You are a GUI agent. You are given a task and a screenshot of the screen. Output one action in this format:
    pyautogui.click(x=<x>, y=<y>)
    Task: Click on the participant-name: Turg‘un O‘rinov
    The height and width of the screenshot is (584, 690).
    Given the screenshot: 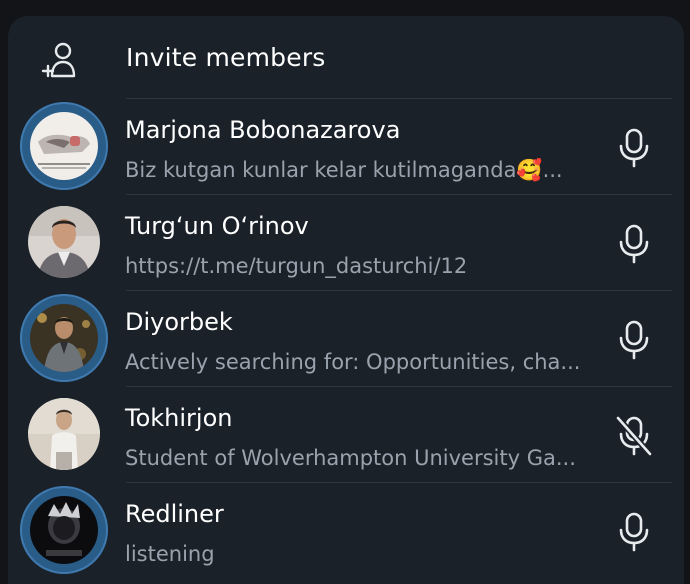 What is the action you would take?
    pyautogui.click(x=217, y=226)
    